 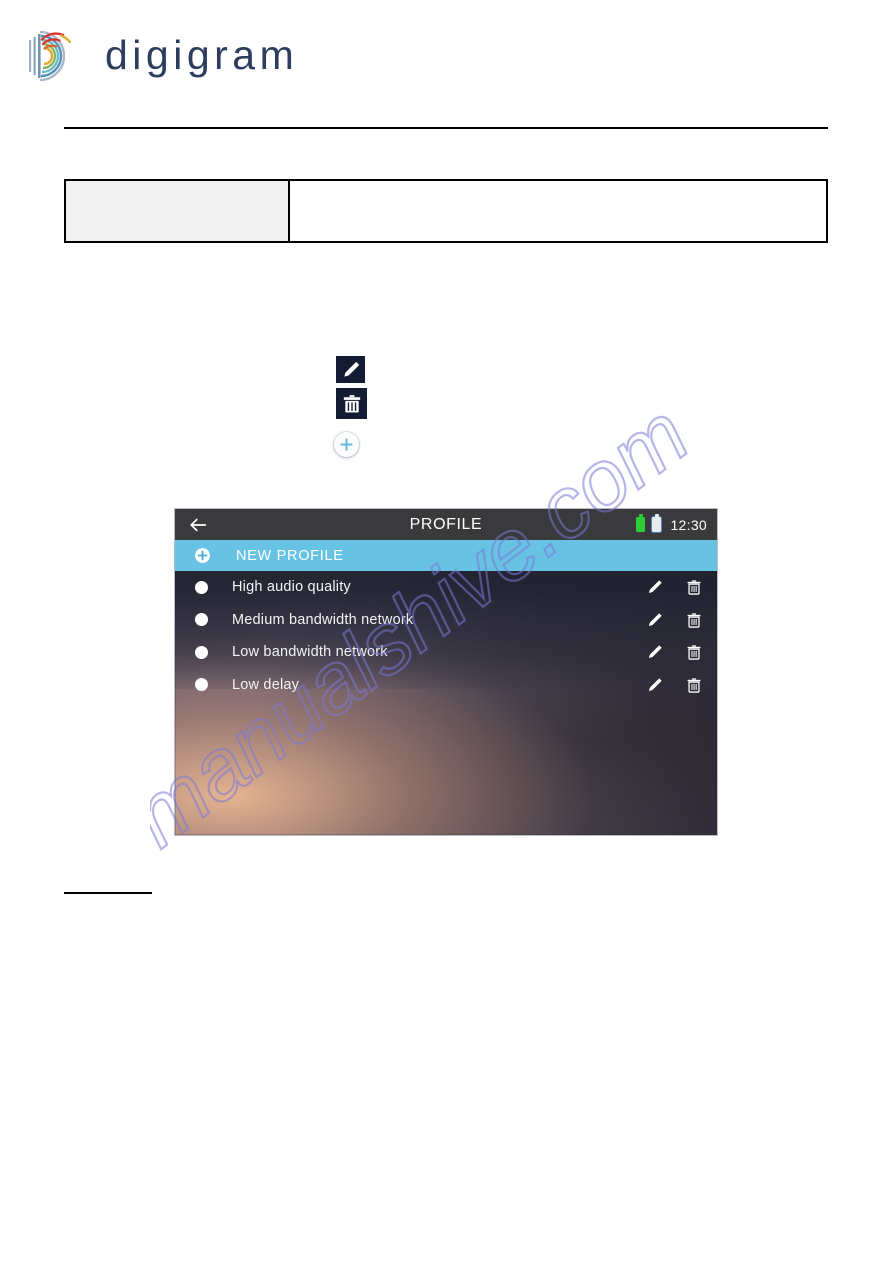 I want to click on status-bar: PROFILE 12:30, so click(x=446, y=524).